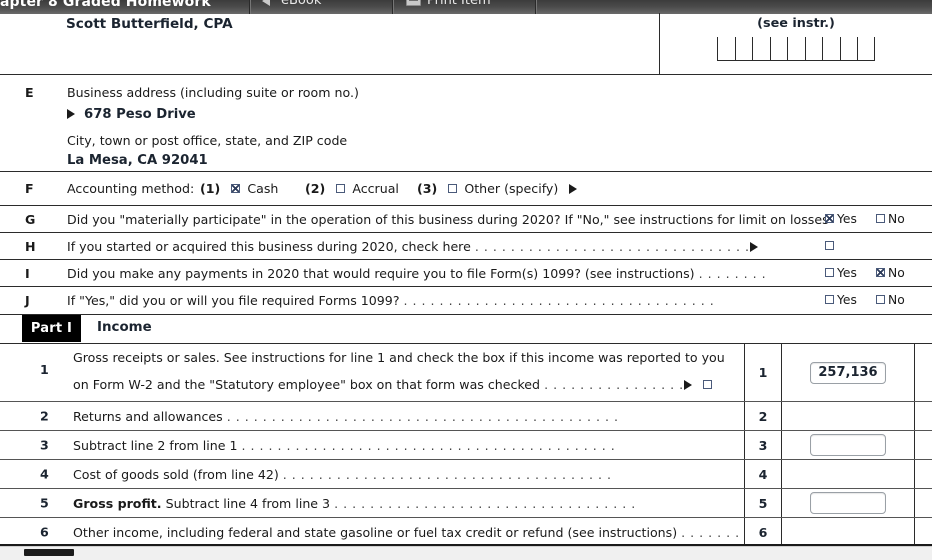 This screenshot has height=560, width=932. I want to click on line-f-other-label: Other (specify), so click(511, 188).